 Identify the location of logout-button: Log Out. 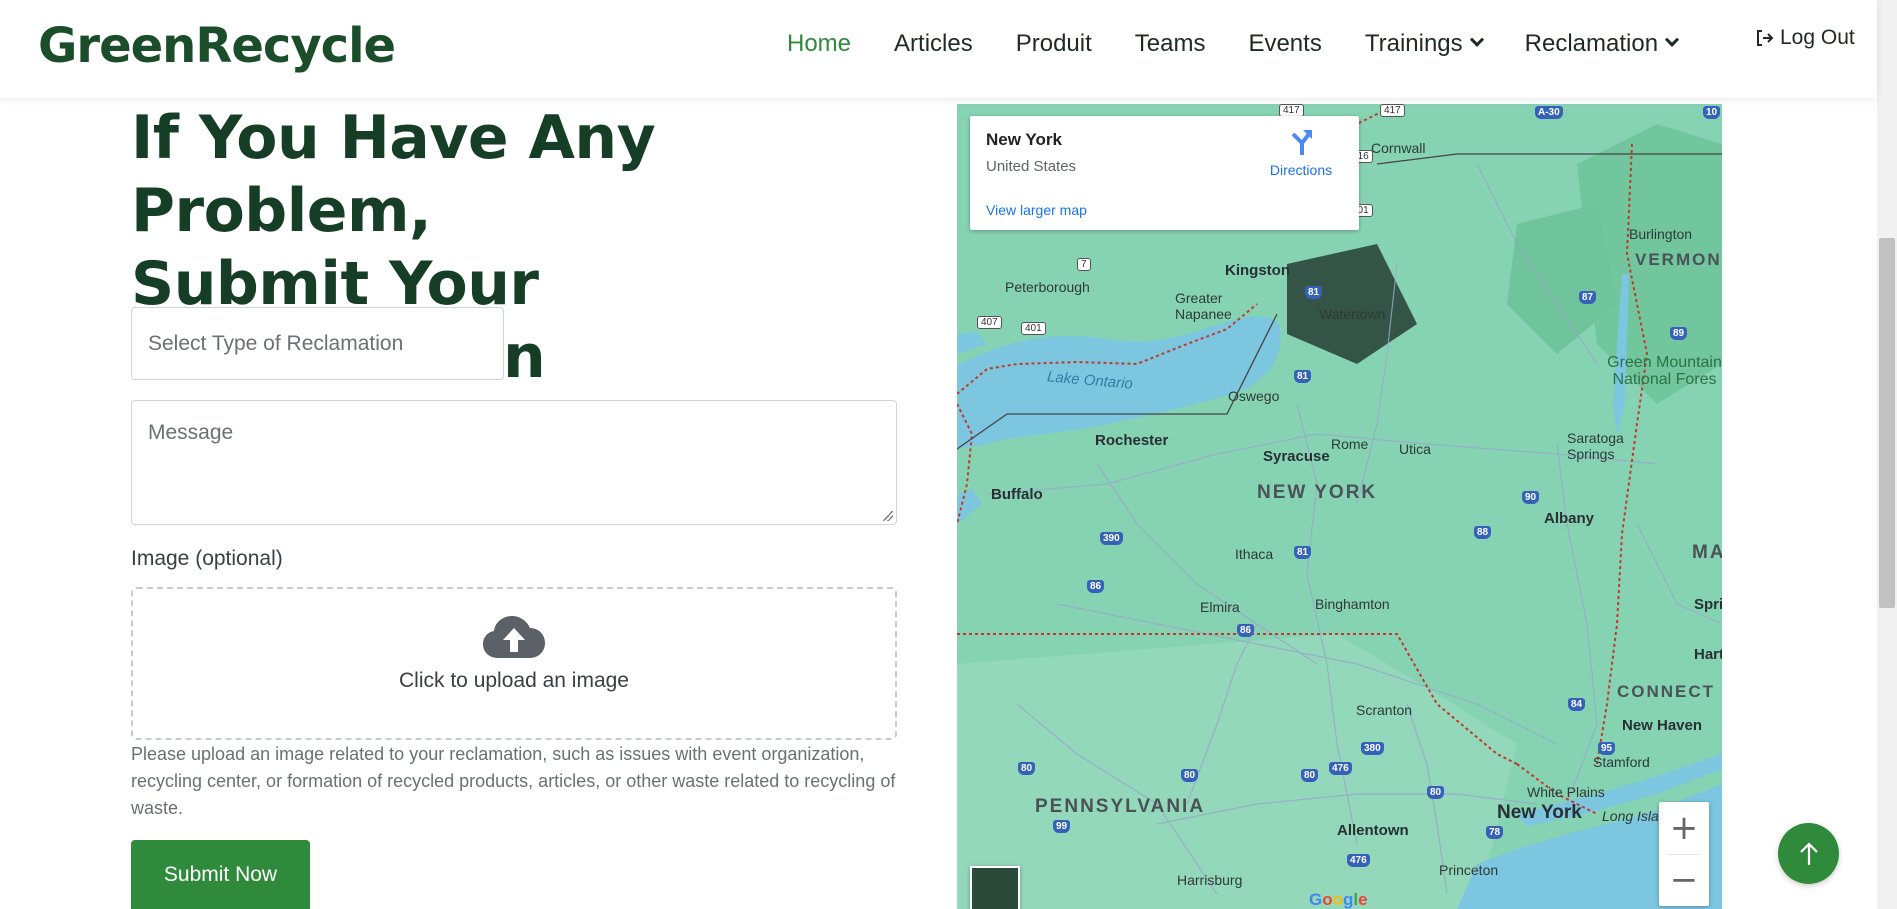
(1805, 38).